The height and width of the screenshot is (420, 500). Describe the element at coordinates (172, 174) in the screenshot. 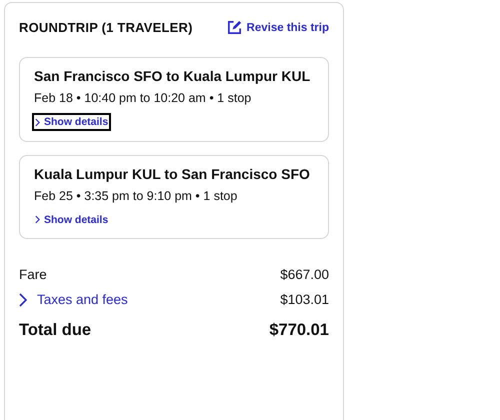

I see `flight-route: Kuala Lumpur KUL to San Francisco SFO` at that location.